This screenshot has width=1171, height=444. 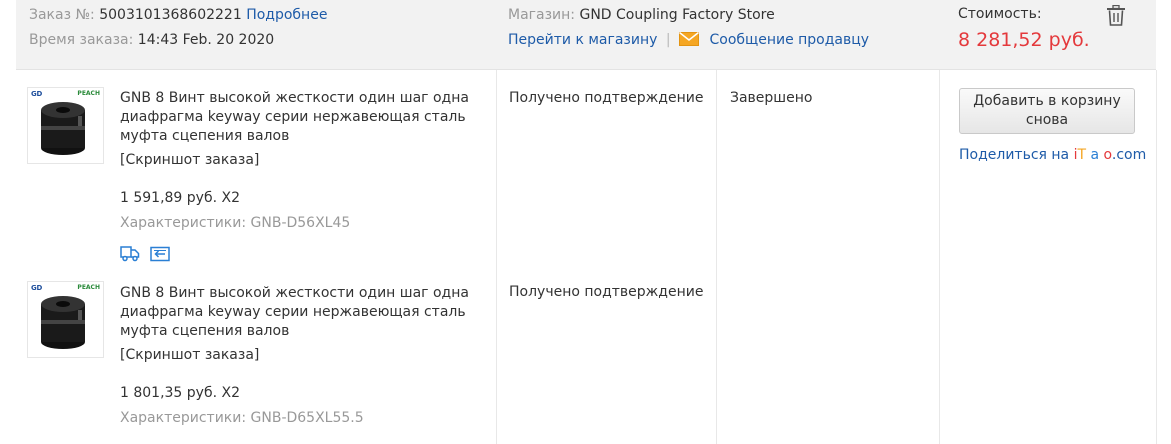 What do you see at coordinates (242, 418) in the screenshot?
I see `item-specs: Характеристики: GNB-D65XL55.5` at bounding box center [242, 418].